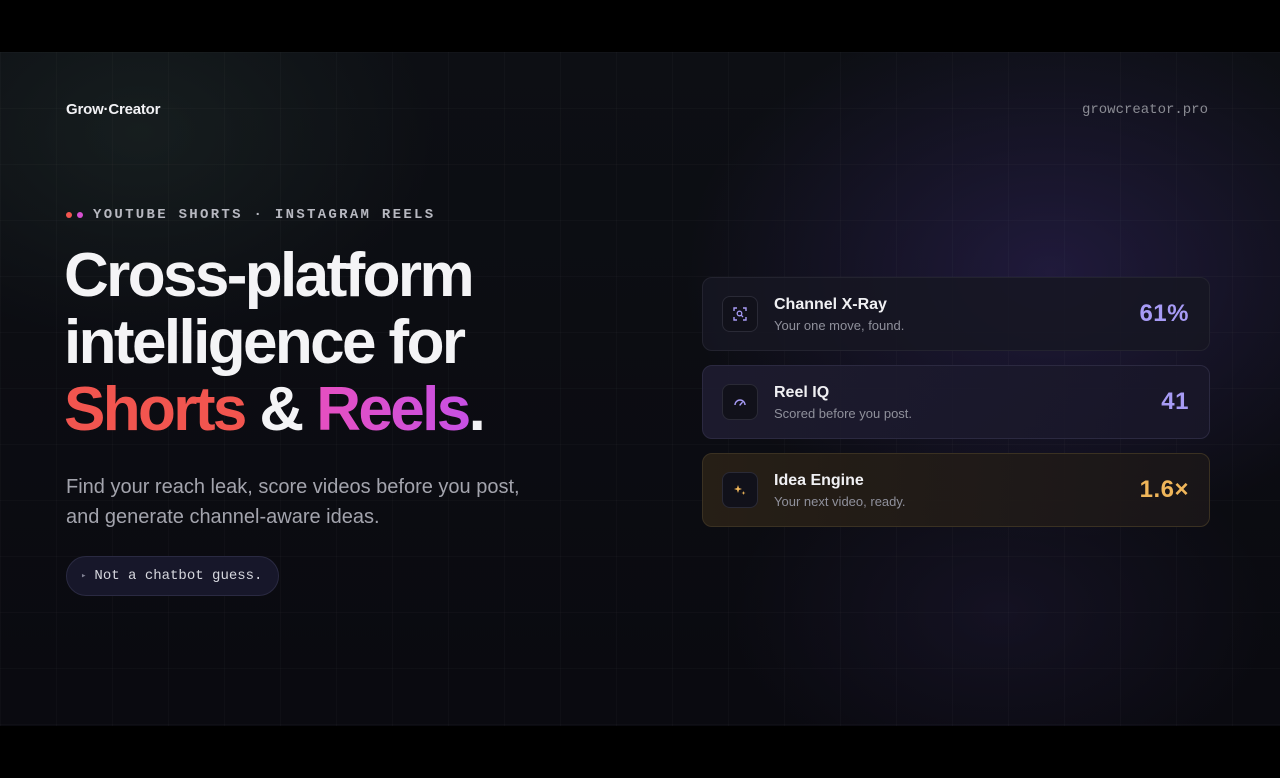 The image size is (1280, 778). Describe the element at coordinates (740, 402) in the screenshot. I see `gauge-icon` at that location.